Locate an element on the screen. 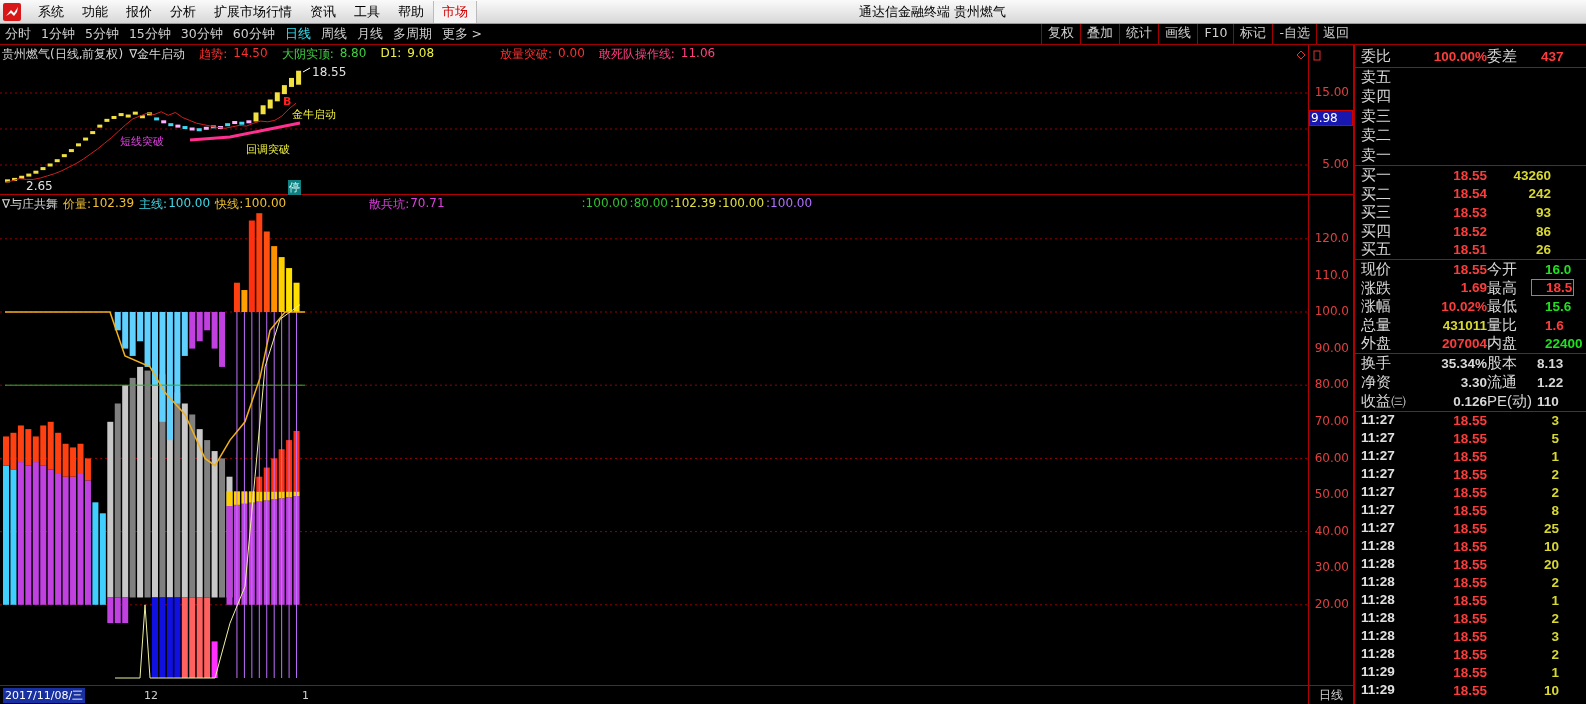 The height and width of the screenshot is (704, 1586). quote-value: 1.6 is located at coordinates (1554, 325).